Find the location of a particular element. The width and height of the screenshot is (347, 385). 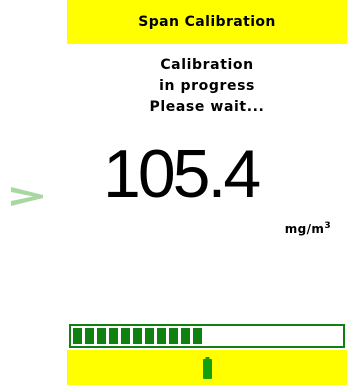

progress-fill is located at coordinates (137, 336).